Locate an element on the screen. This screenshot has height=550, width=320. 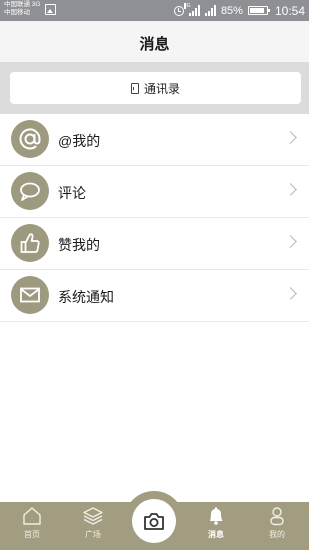
tab-label: 消息 is located at coordinates (216, 534).